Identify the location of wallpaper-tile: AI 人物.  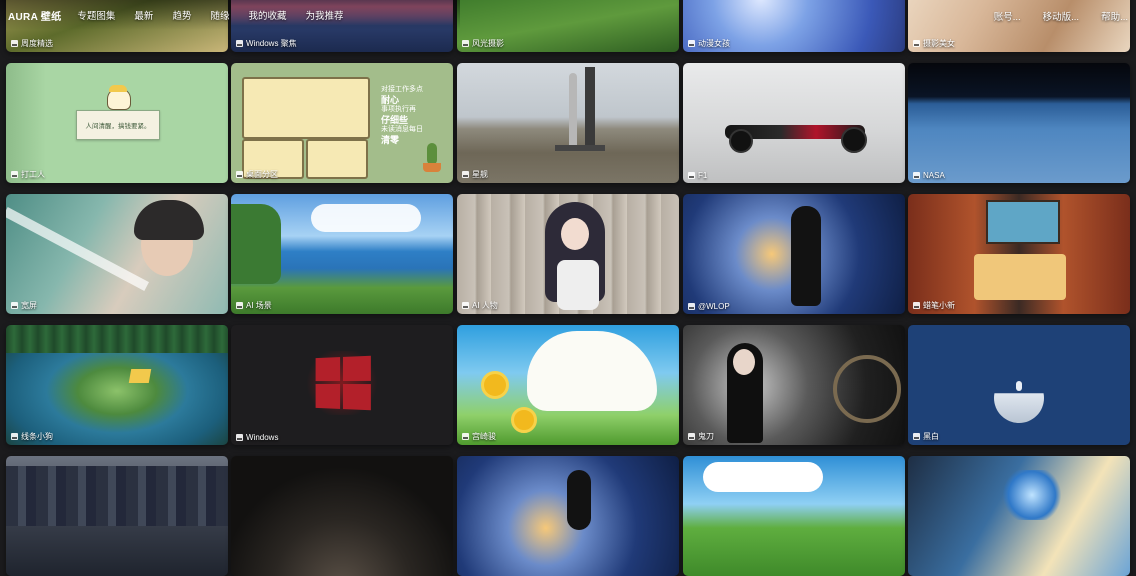
(568, 254).